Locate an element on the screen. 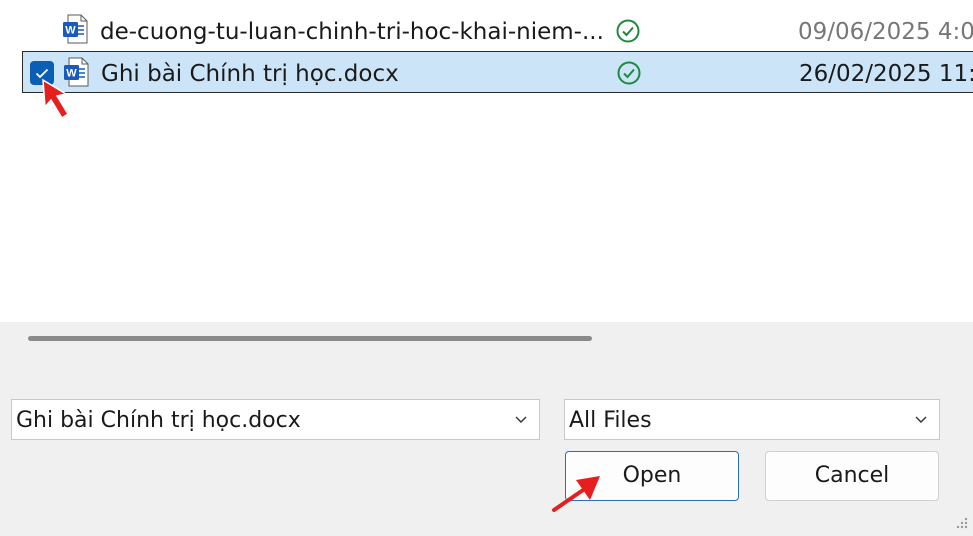 This screenshot has height=536, width=973. filename-value: Ghi bài Chính trị học.docx is located at coordinates (158, 420).